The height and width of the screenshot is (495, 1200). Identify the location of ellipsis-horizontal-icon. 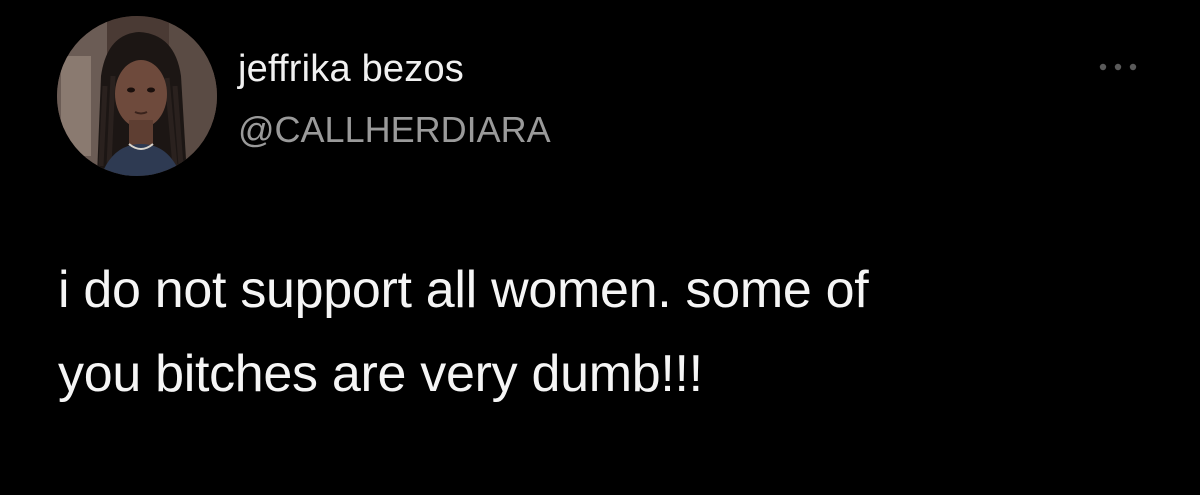
(1118, 67).